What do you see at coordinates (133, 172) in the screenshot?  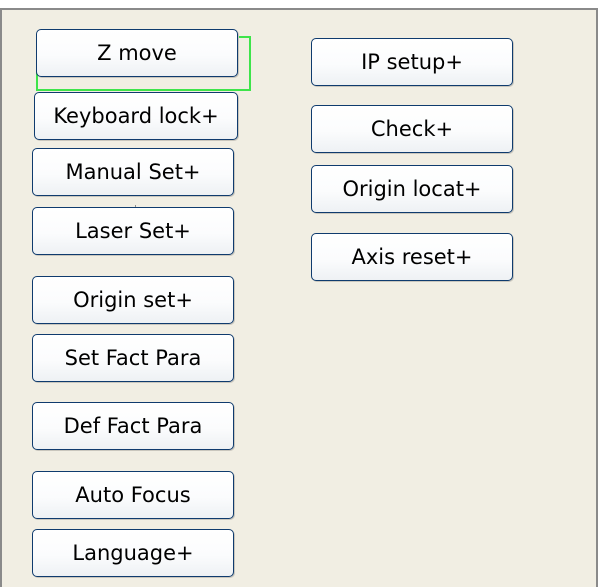 I see `manual-set-button: Manual Set+` at bounding box center [133, 172].